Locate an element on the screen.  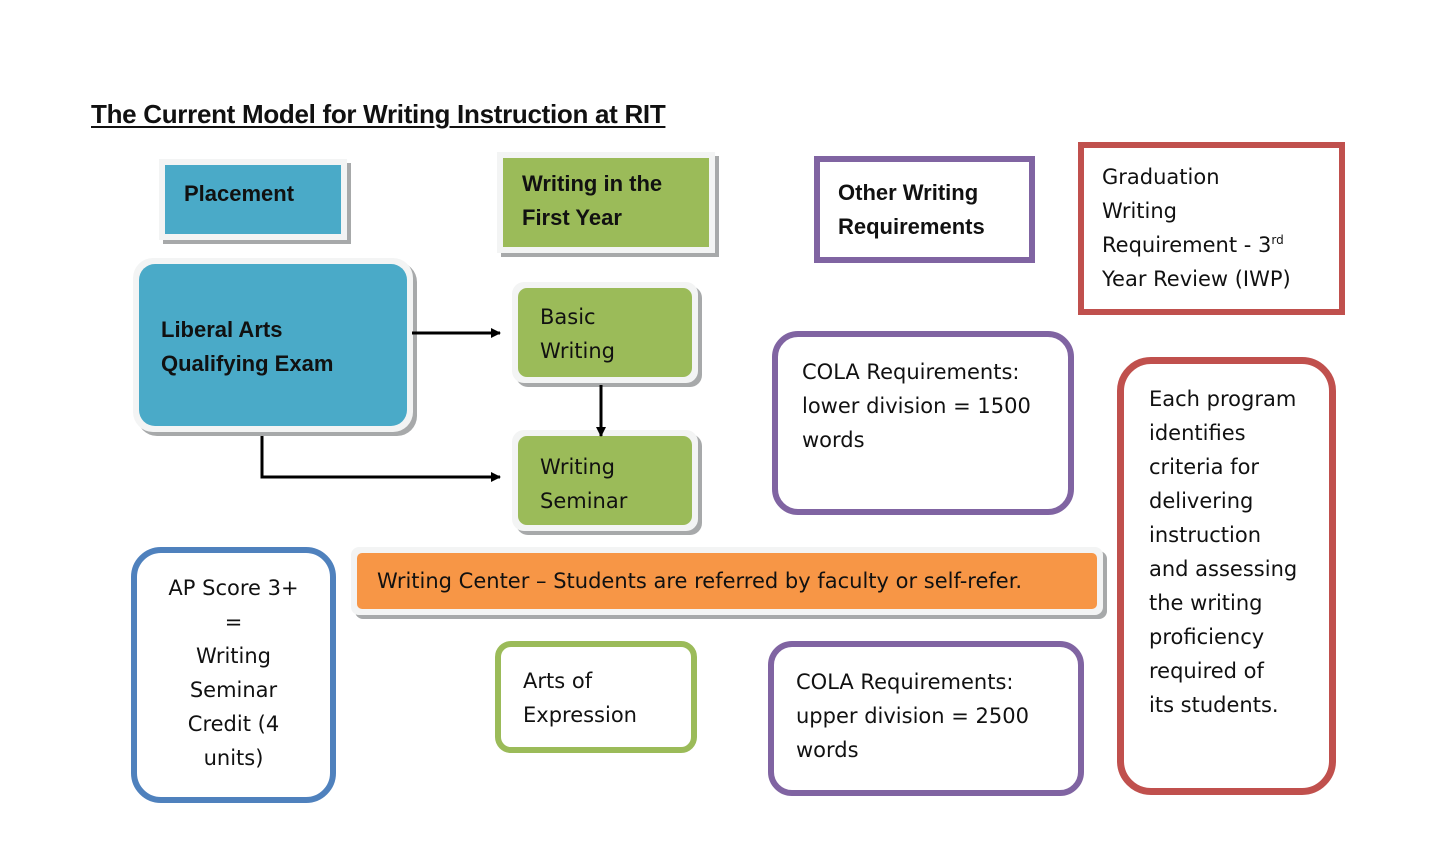
graduation-requirement-tail: Year Review (IWP) is located at coordinates (1196, 279).